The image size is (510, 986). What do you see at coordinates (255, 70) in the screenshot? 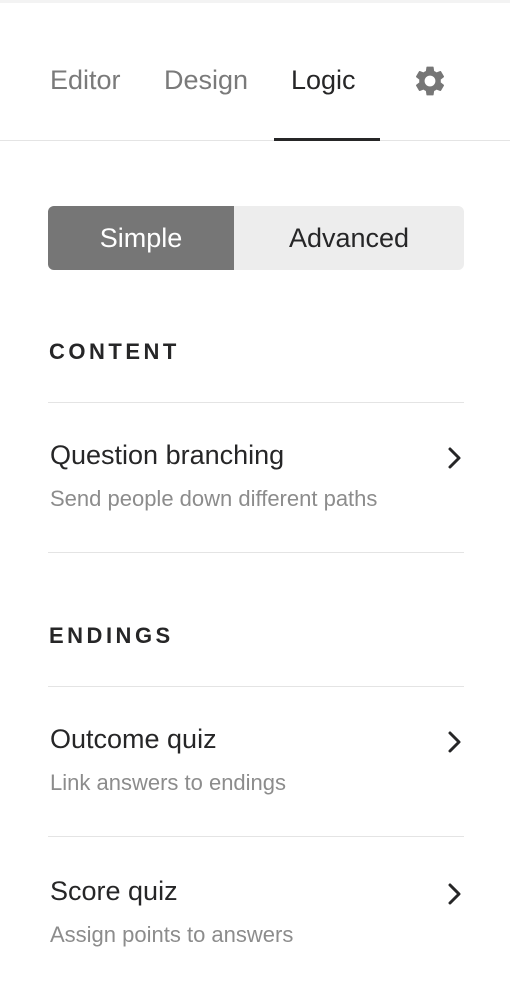
I see `tab-bar: Editor Design Logic` at bounding box center [255, 70].